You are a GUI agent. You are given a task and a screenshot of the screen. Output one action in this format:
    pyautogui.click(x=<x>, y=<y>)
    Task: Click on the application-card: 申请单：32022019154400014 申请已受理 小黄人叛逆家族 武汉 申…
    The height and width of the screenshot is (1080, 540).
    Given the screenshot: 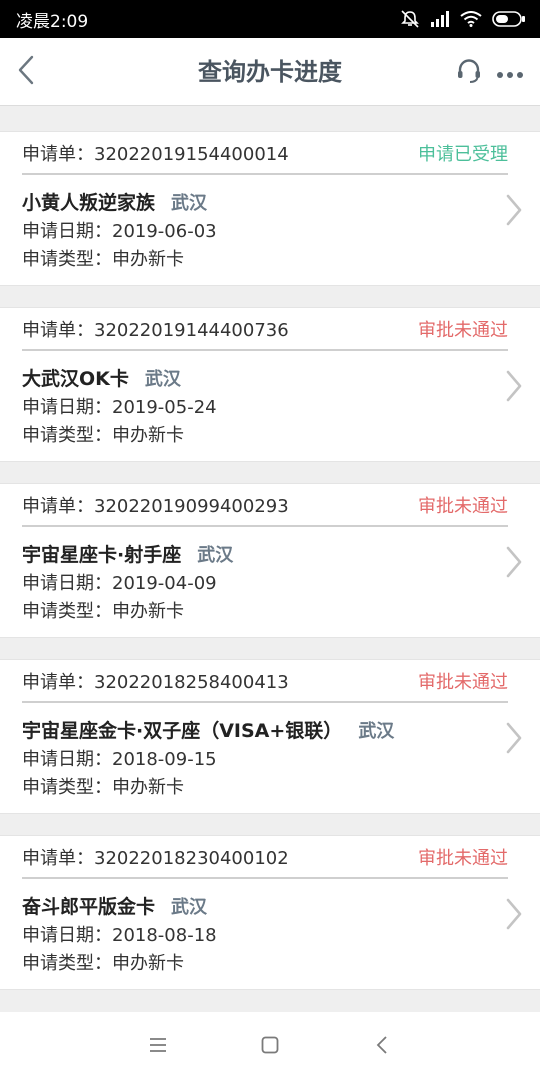 What is the action you would take?
    pyautogui.click(x=270, y=208)
    